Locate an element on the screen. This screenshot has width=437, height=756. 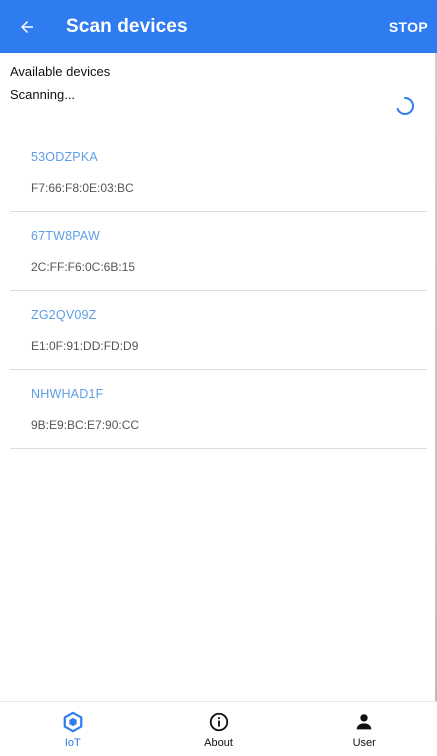
device-item: 67TW8PAW 2C:FF:F6:0C:6B:15 is located at coordinates (218, 251).